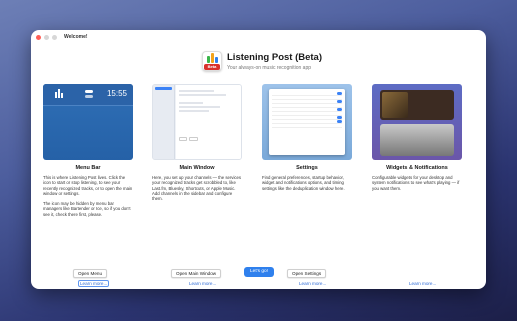 The width and height of the screenshot is (517, 321). What do you see at coordinates (88, 122) in the screenshot?
I see `menu-bar-screenshot: 15:55` at bounding box center [88, 122].